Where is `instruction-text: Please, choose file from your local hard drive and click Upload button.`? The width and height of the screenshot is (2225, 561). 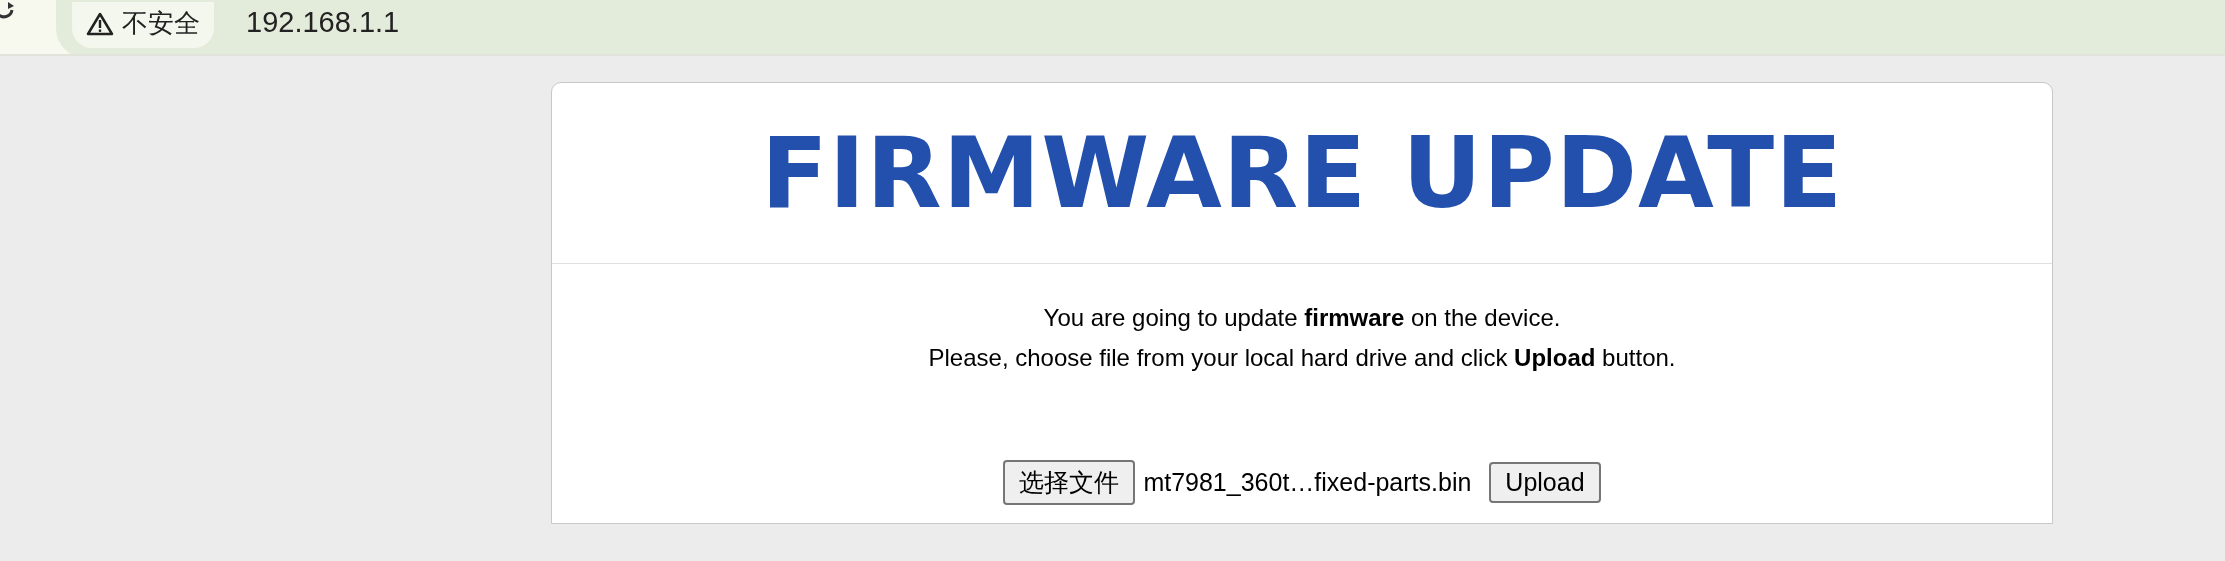
instruction-text: Please, choose file from your local hard drive and click Upload button. is located at coordinates (1302, 358).